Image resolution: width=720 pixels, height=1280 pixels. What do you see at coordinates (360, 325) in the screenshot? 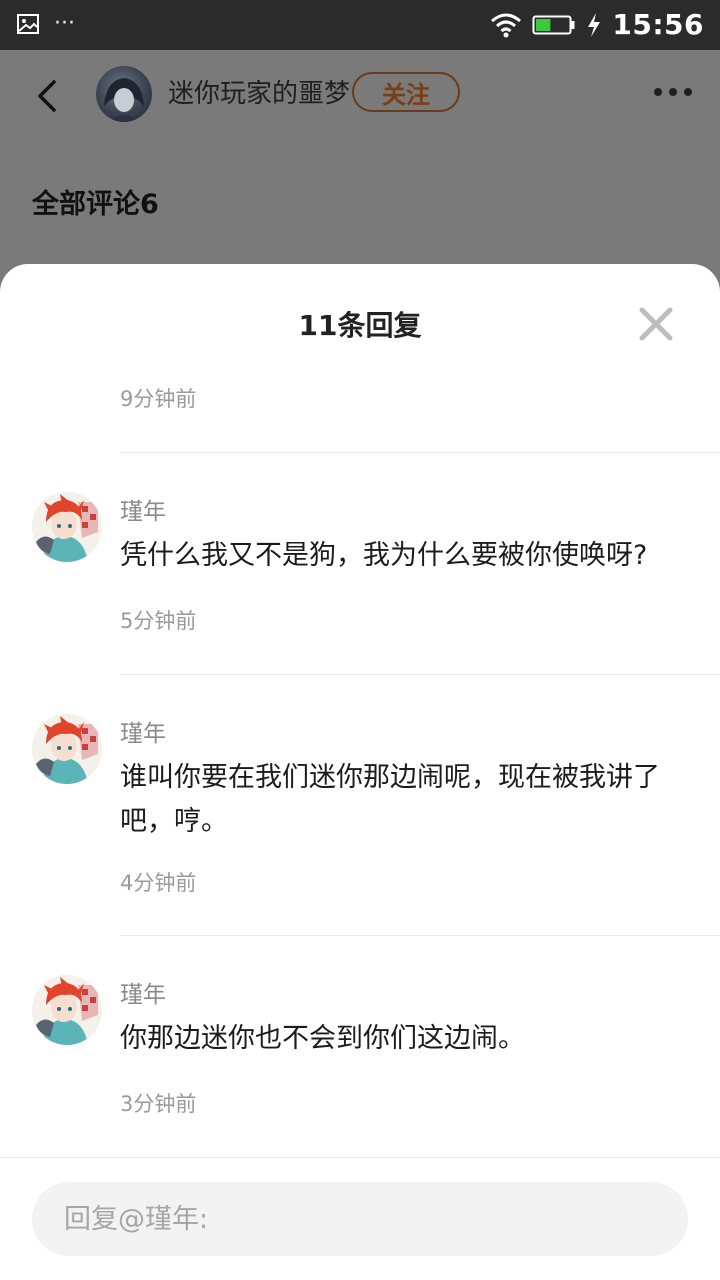
I see `sheet-title: 11条回复` at bounding box center [360, 325].